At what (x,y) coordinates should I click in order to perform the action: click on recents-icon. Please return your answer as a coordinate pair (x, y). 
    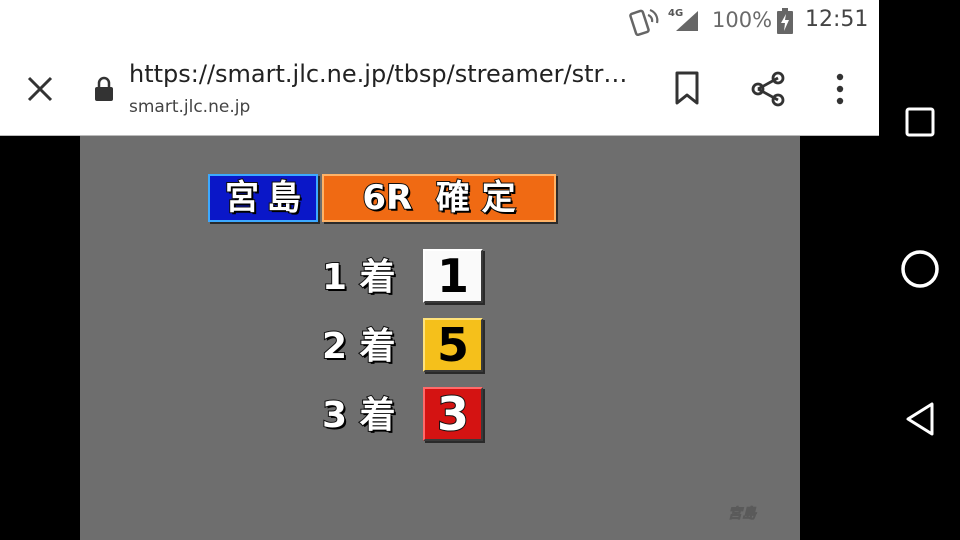
    Looking at the image, I should click on (920, 122).